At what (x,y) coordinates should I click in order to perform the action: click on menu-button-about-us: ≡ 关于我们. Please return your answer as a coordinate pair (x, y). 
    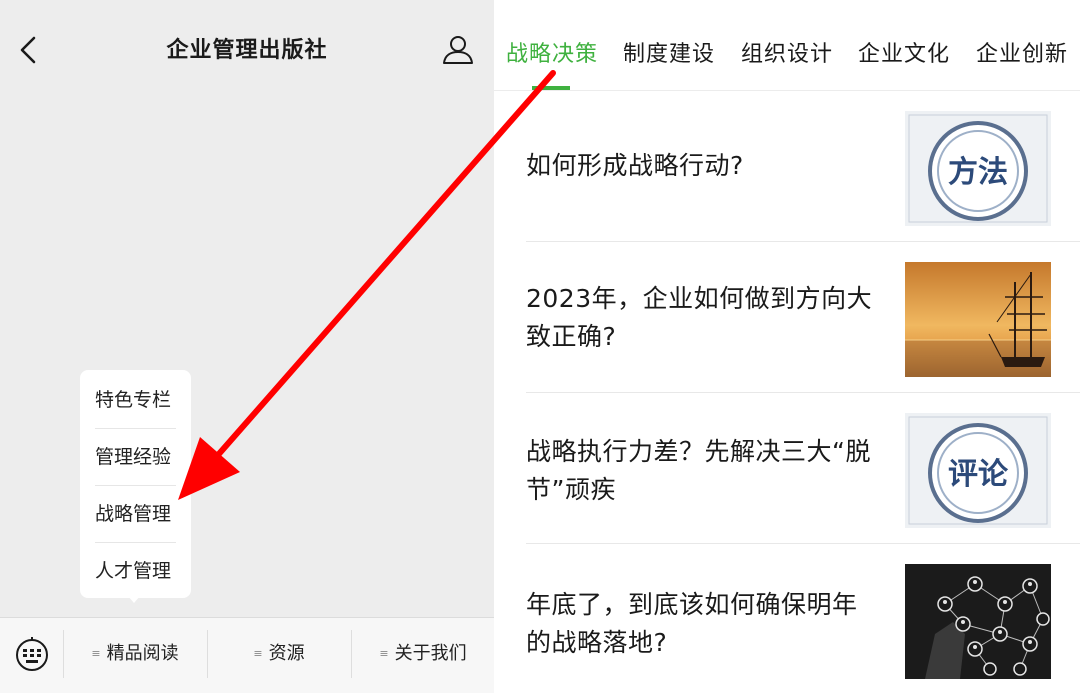
    Looking at the image, I should click on (423, 655).